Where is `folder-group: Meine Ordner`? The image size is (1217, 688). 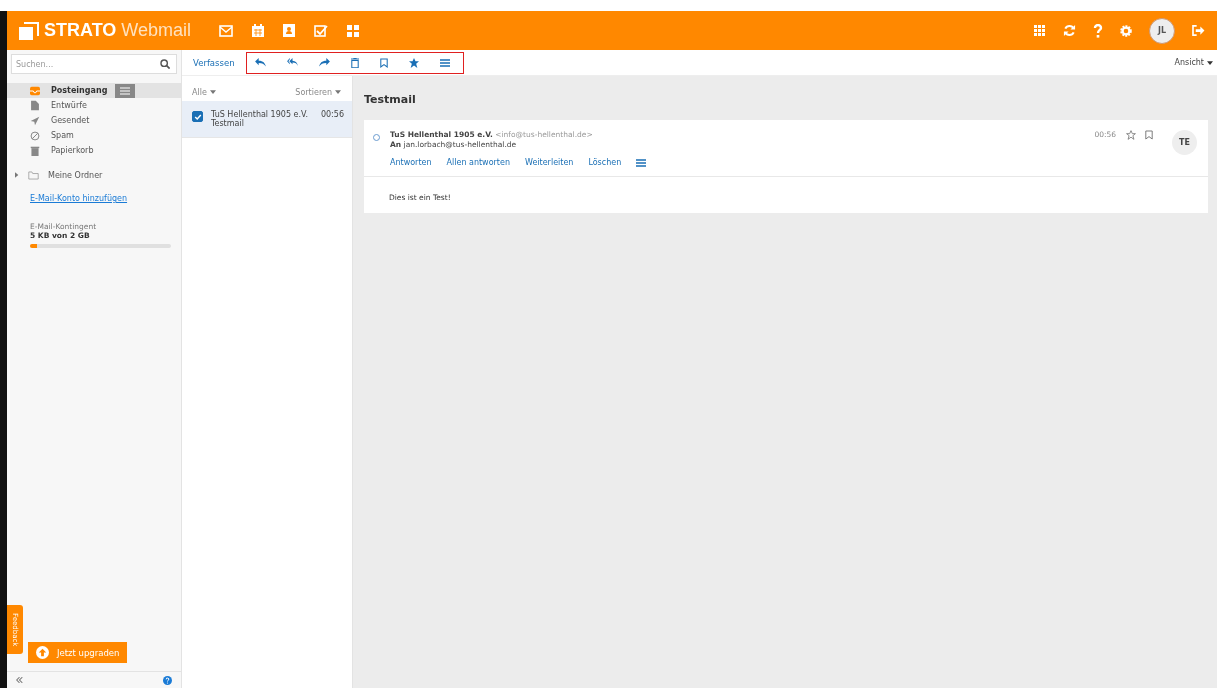 folder-group: Meine Ordner is located at coordinates (94, 175).